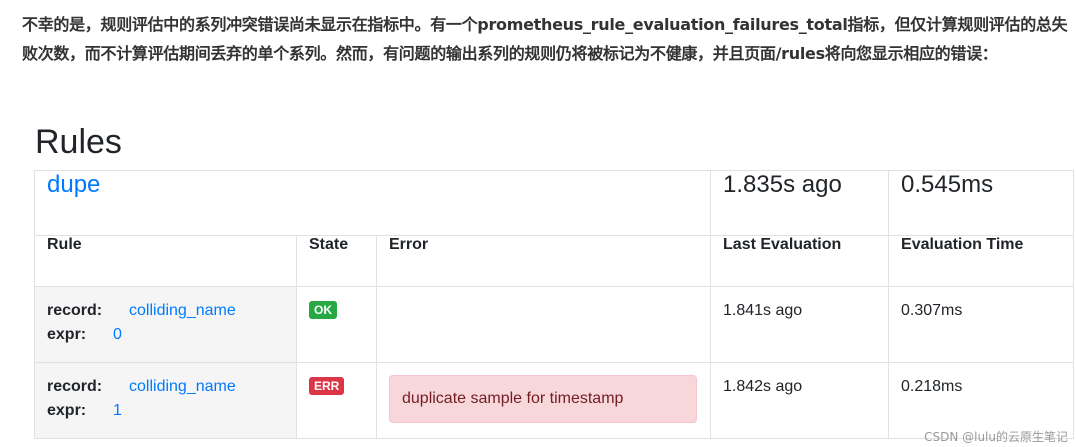 This screenshot has height=447, width=1076. What do you see at coordinates (932, 310) in the screenshot?
I see `evaluation-time-value: 0.307ms` at bounding box center [932, 310].